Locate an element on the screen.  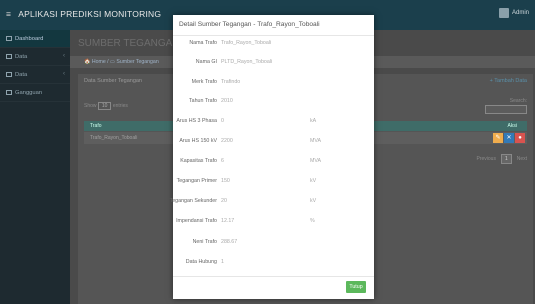
dashboard-icon is located at coordinates (9, 38).